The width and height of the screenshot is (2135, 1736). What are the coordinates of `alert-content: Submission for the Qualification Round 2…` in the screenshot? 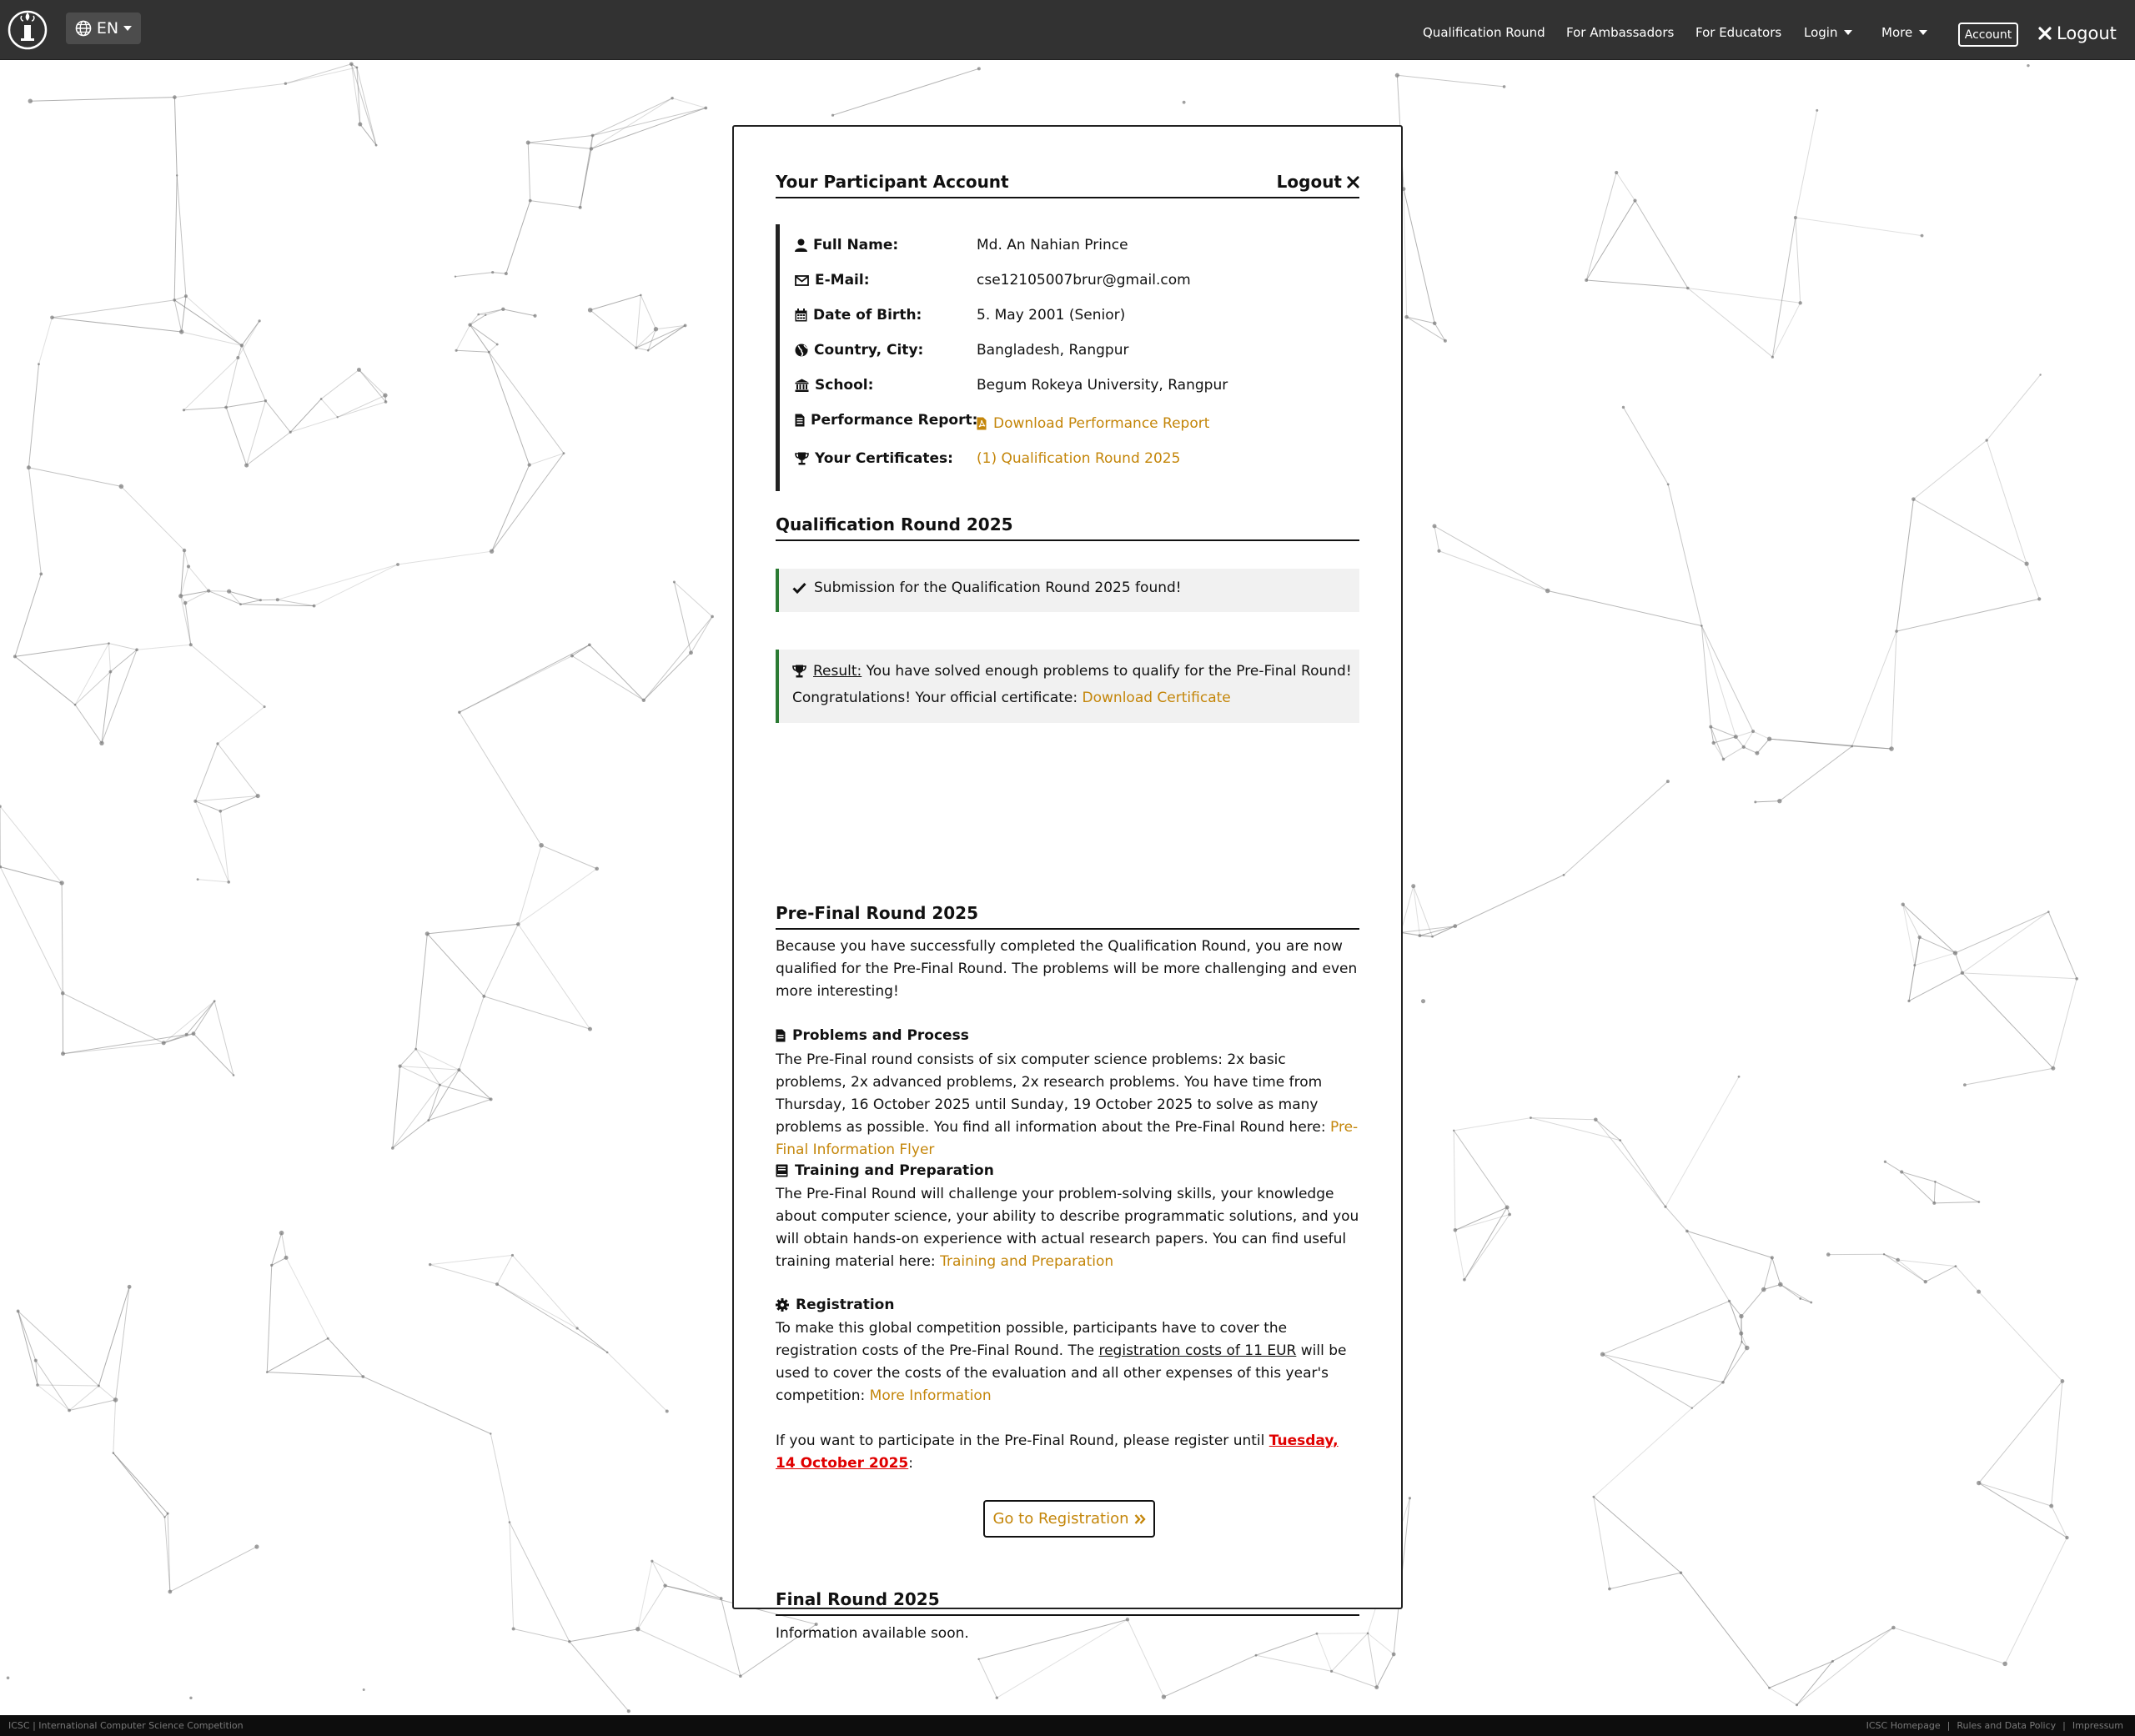 It's located at (987, 588).